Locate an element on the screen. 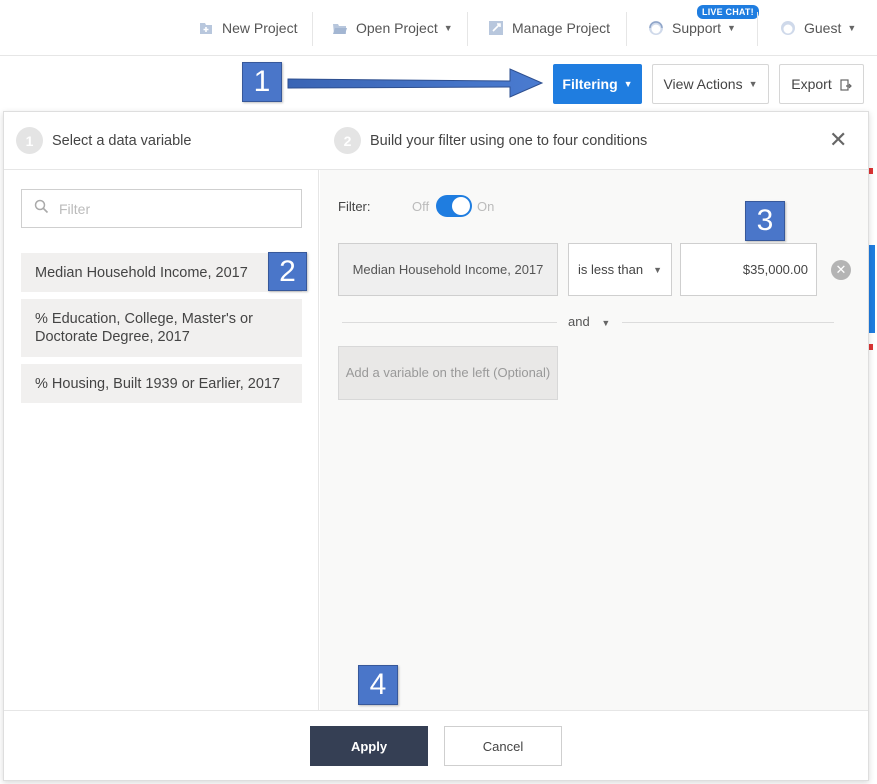  variable-search is located at coordinates (161, 208).